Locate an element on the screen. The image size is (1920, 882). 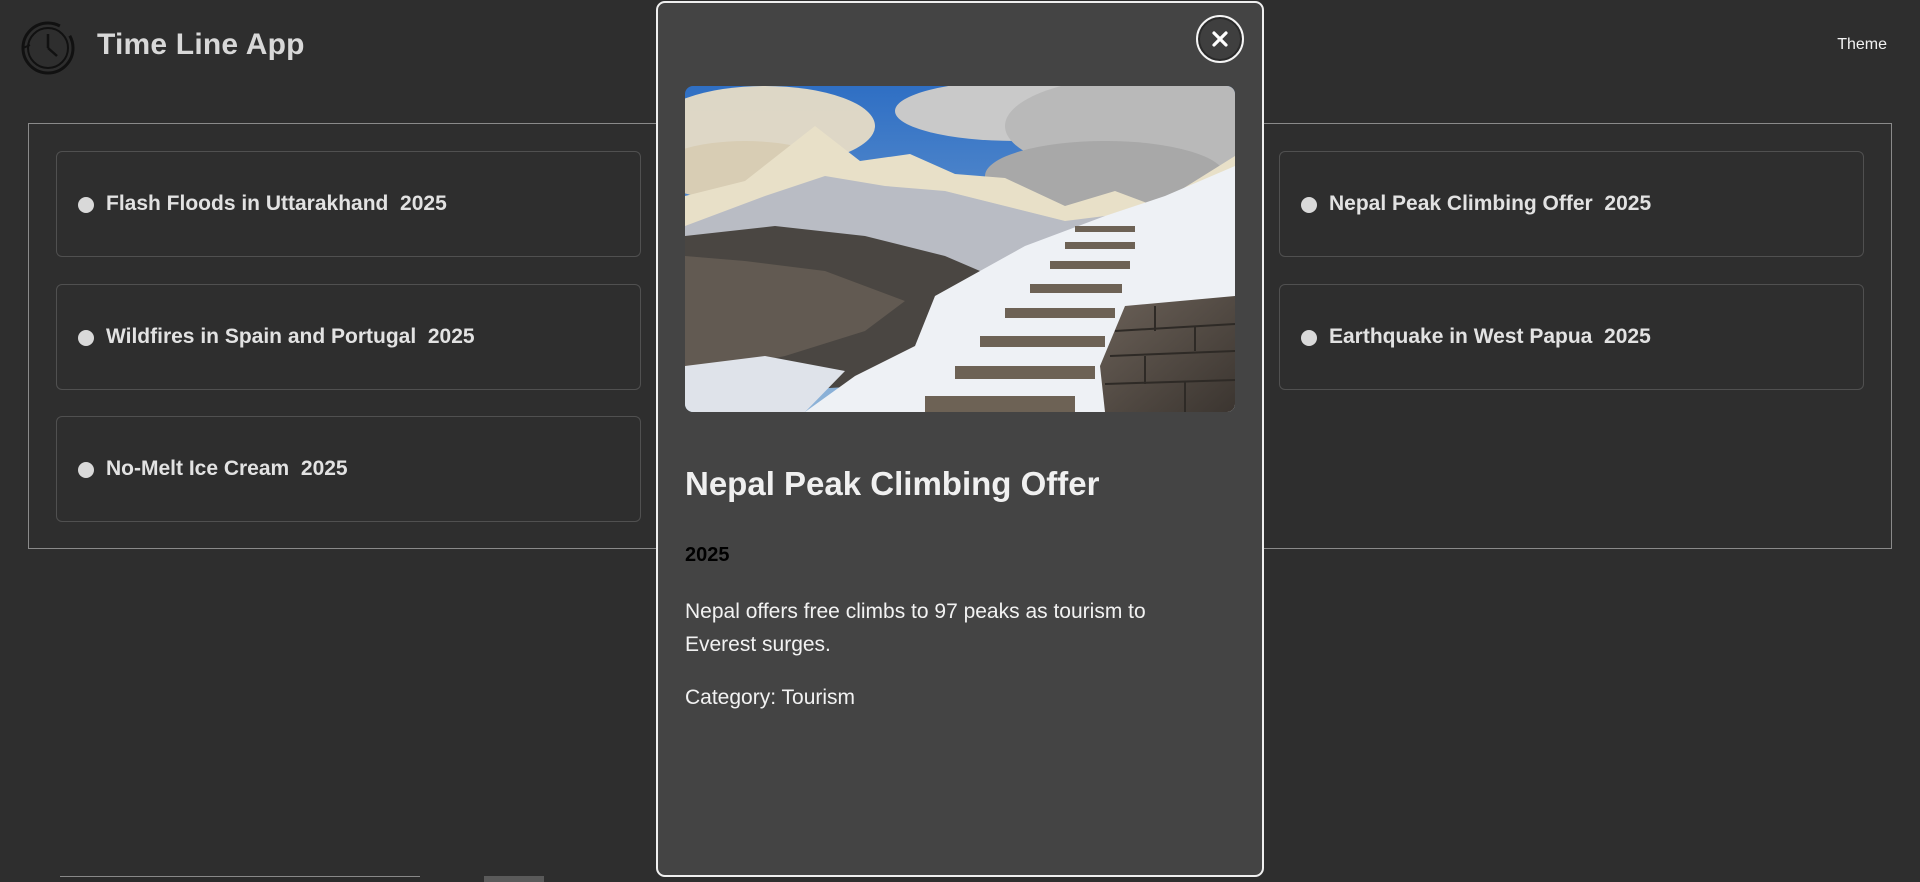
event-card: Flash Floods in Uttarakhand 2025 is located at coordinates (348, 204).